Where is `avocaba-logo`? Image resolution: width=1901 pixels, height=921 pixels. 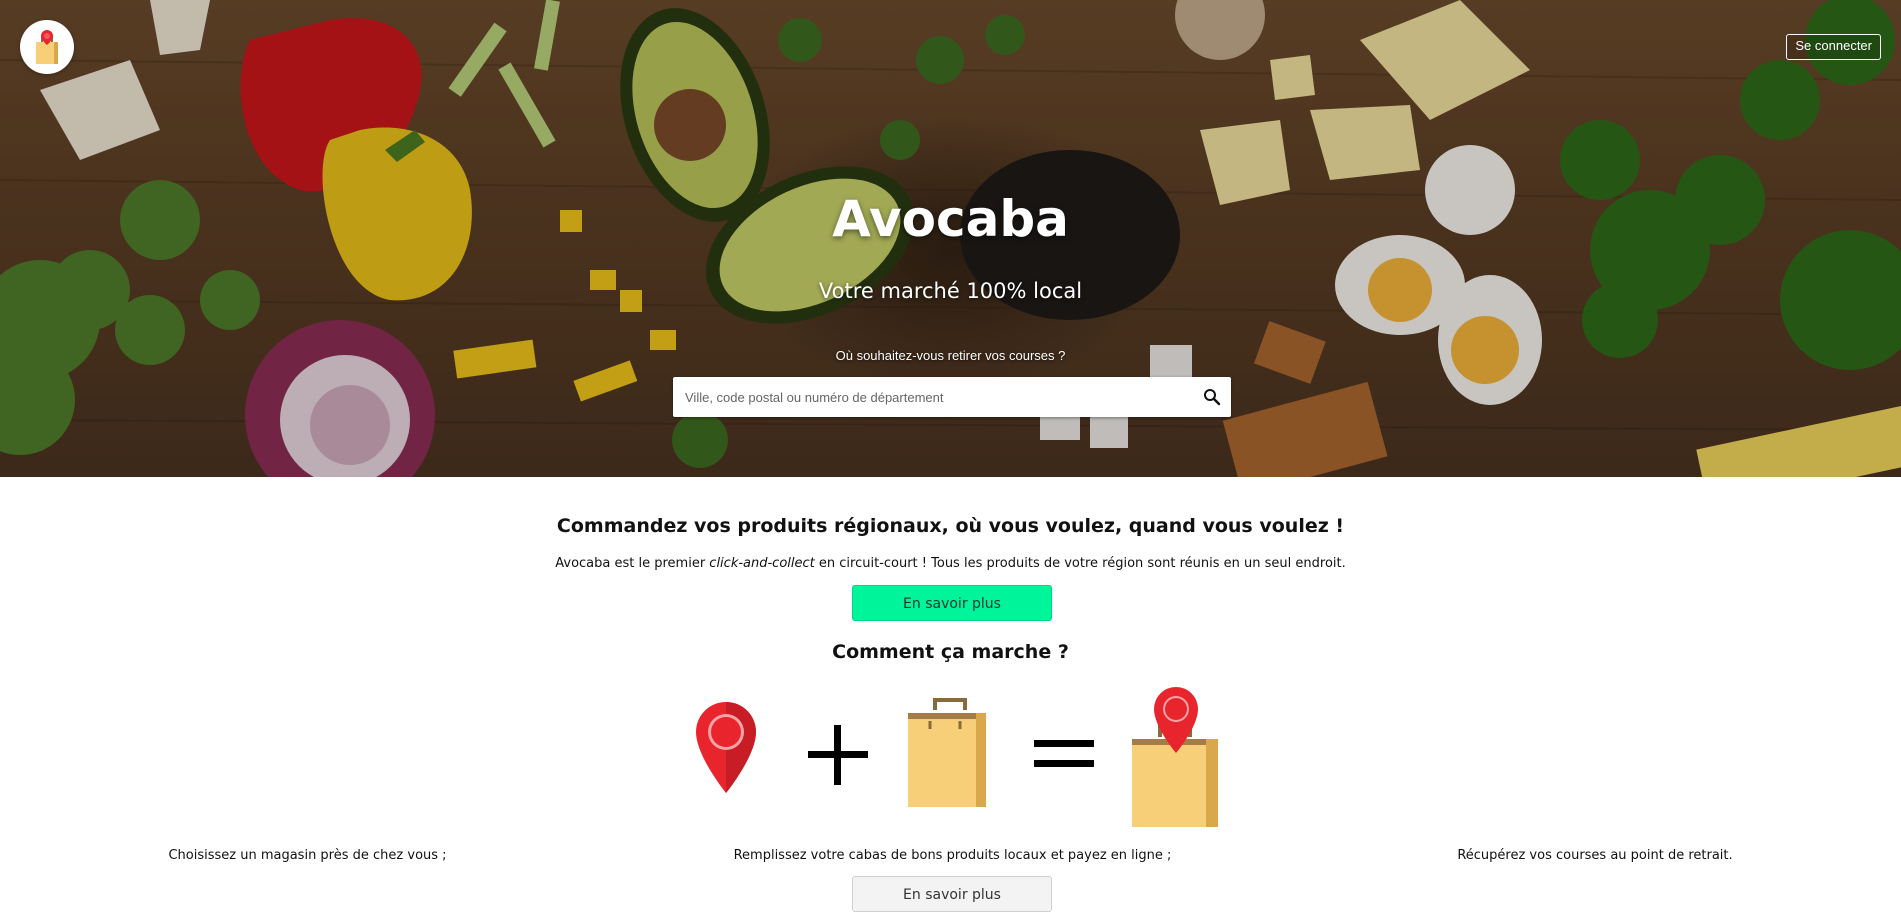
avocaba-logo is located at coordinates (47, 47).